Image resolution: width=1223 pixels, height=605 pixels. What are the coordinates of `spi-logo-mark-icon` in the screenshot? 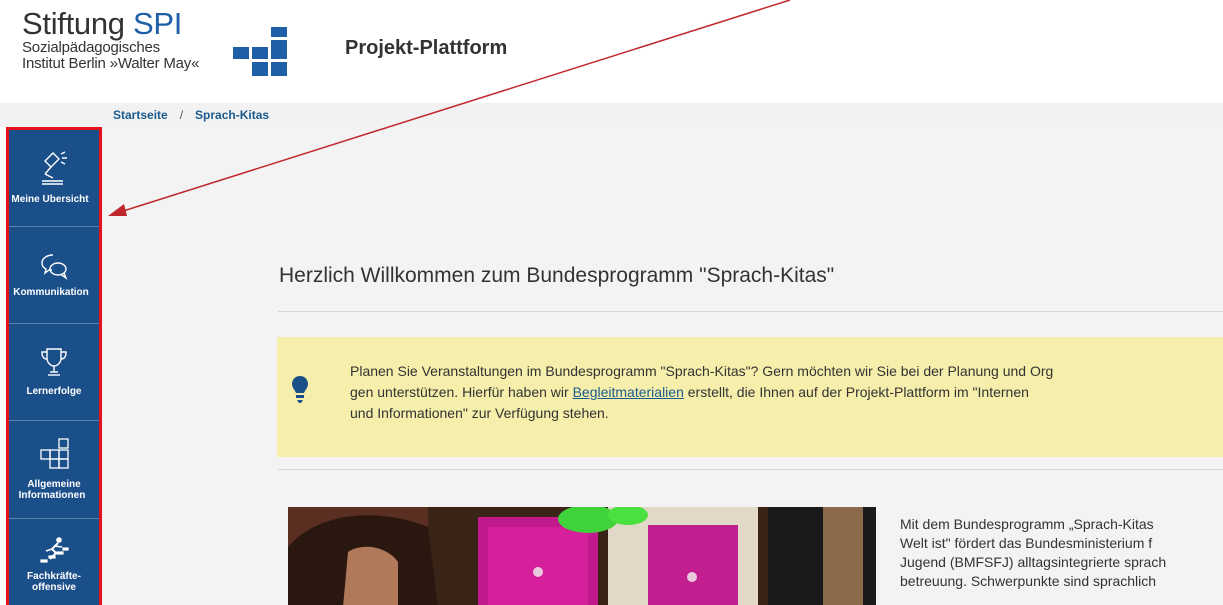 It's located at (260, 51).